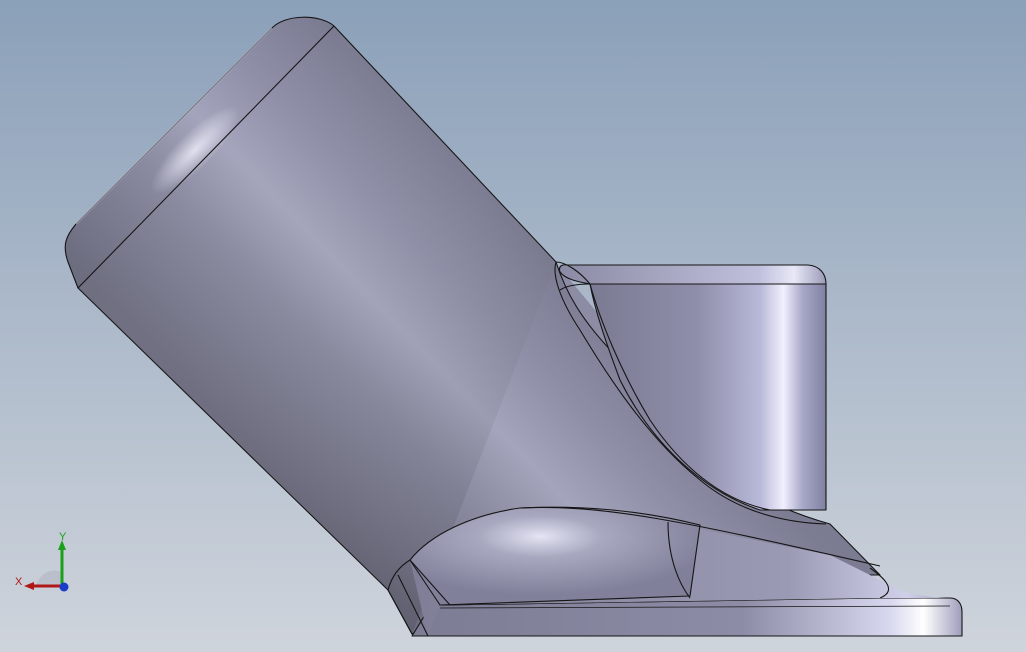  What do you see at coordinates (44, 563) in the screenshot?
I see `view-triad: Y X` at bounding box center [44, 563].